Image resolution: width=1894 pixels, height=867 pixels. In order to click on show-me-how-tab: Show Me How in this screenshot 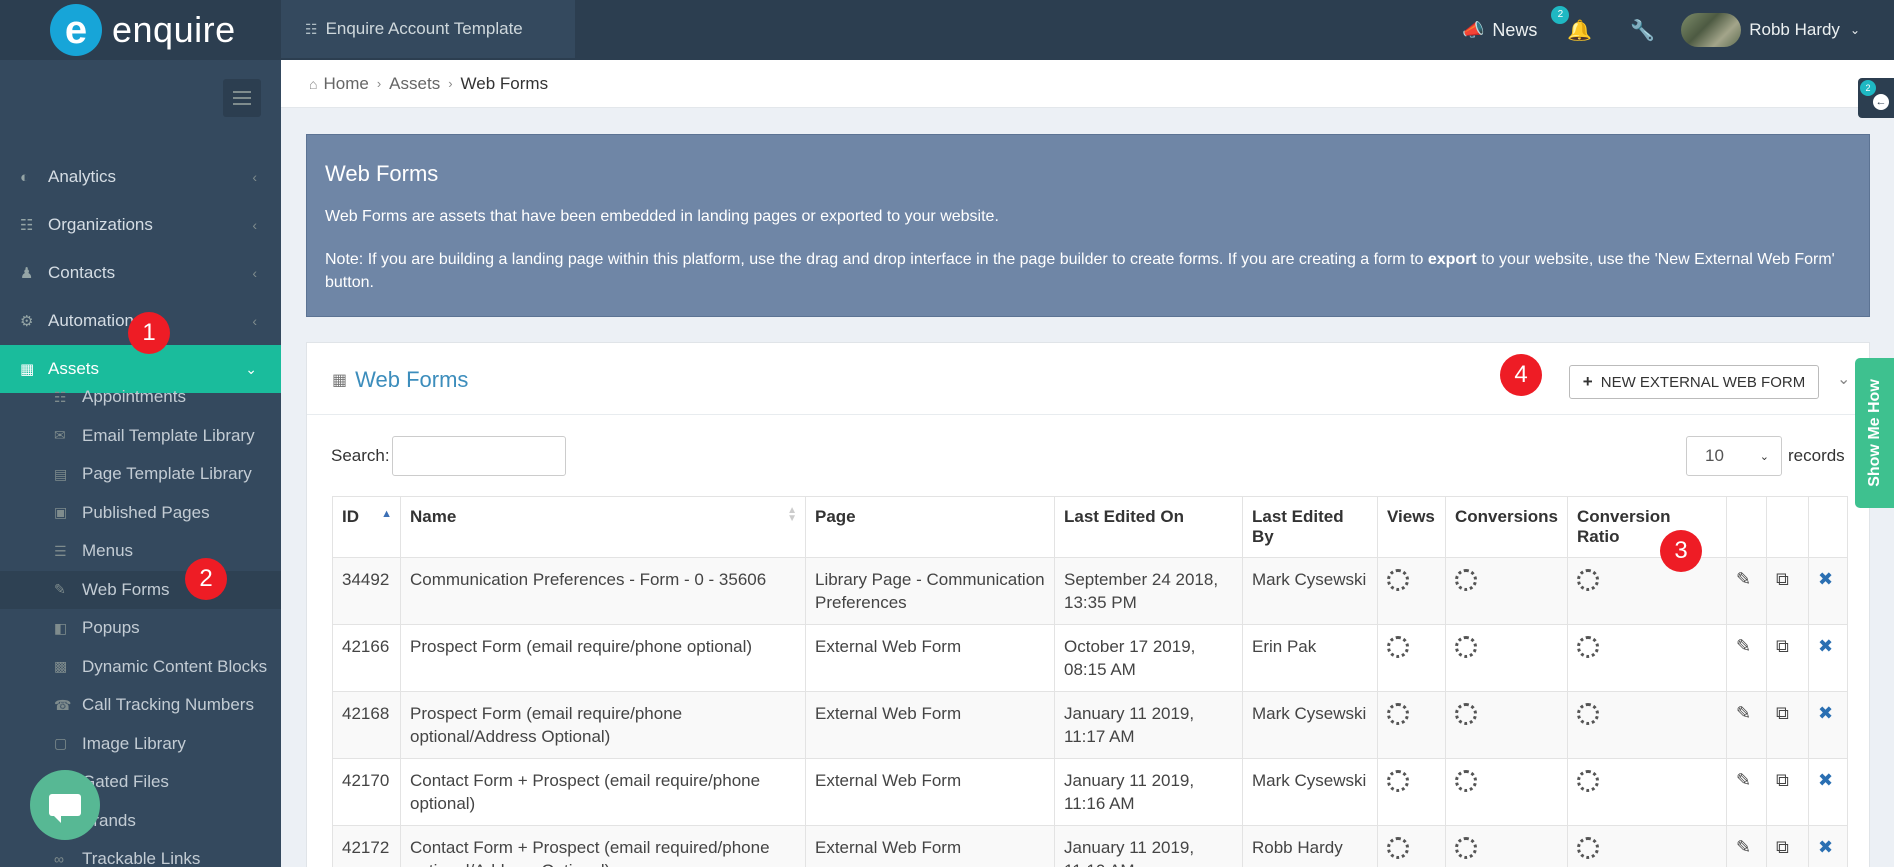, I will do `click(1874, 433)`.